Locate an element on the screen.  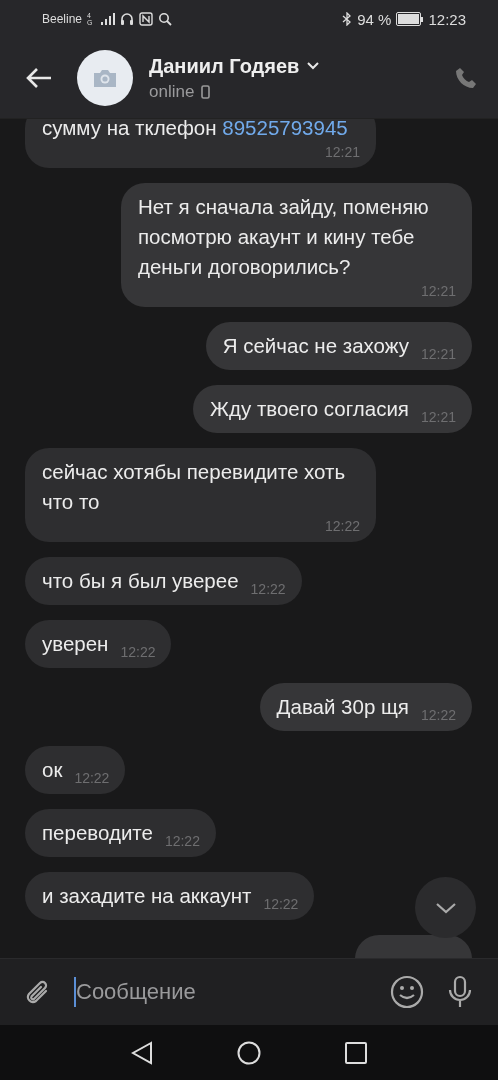
text-cursor is located at coordinates (75, 992).